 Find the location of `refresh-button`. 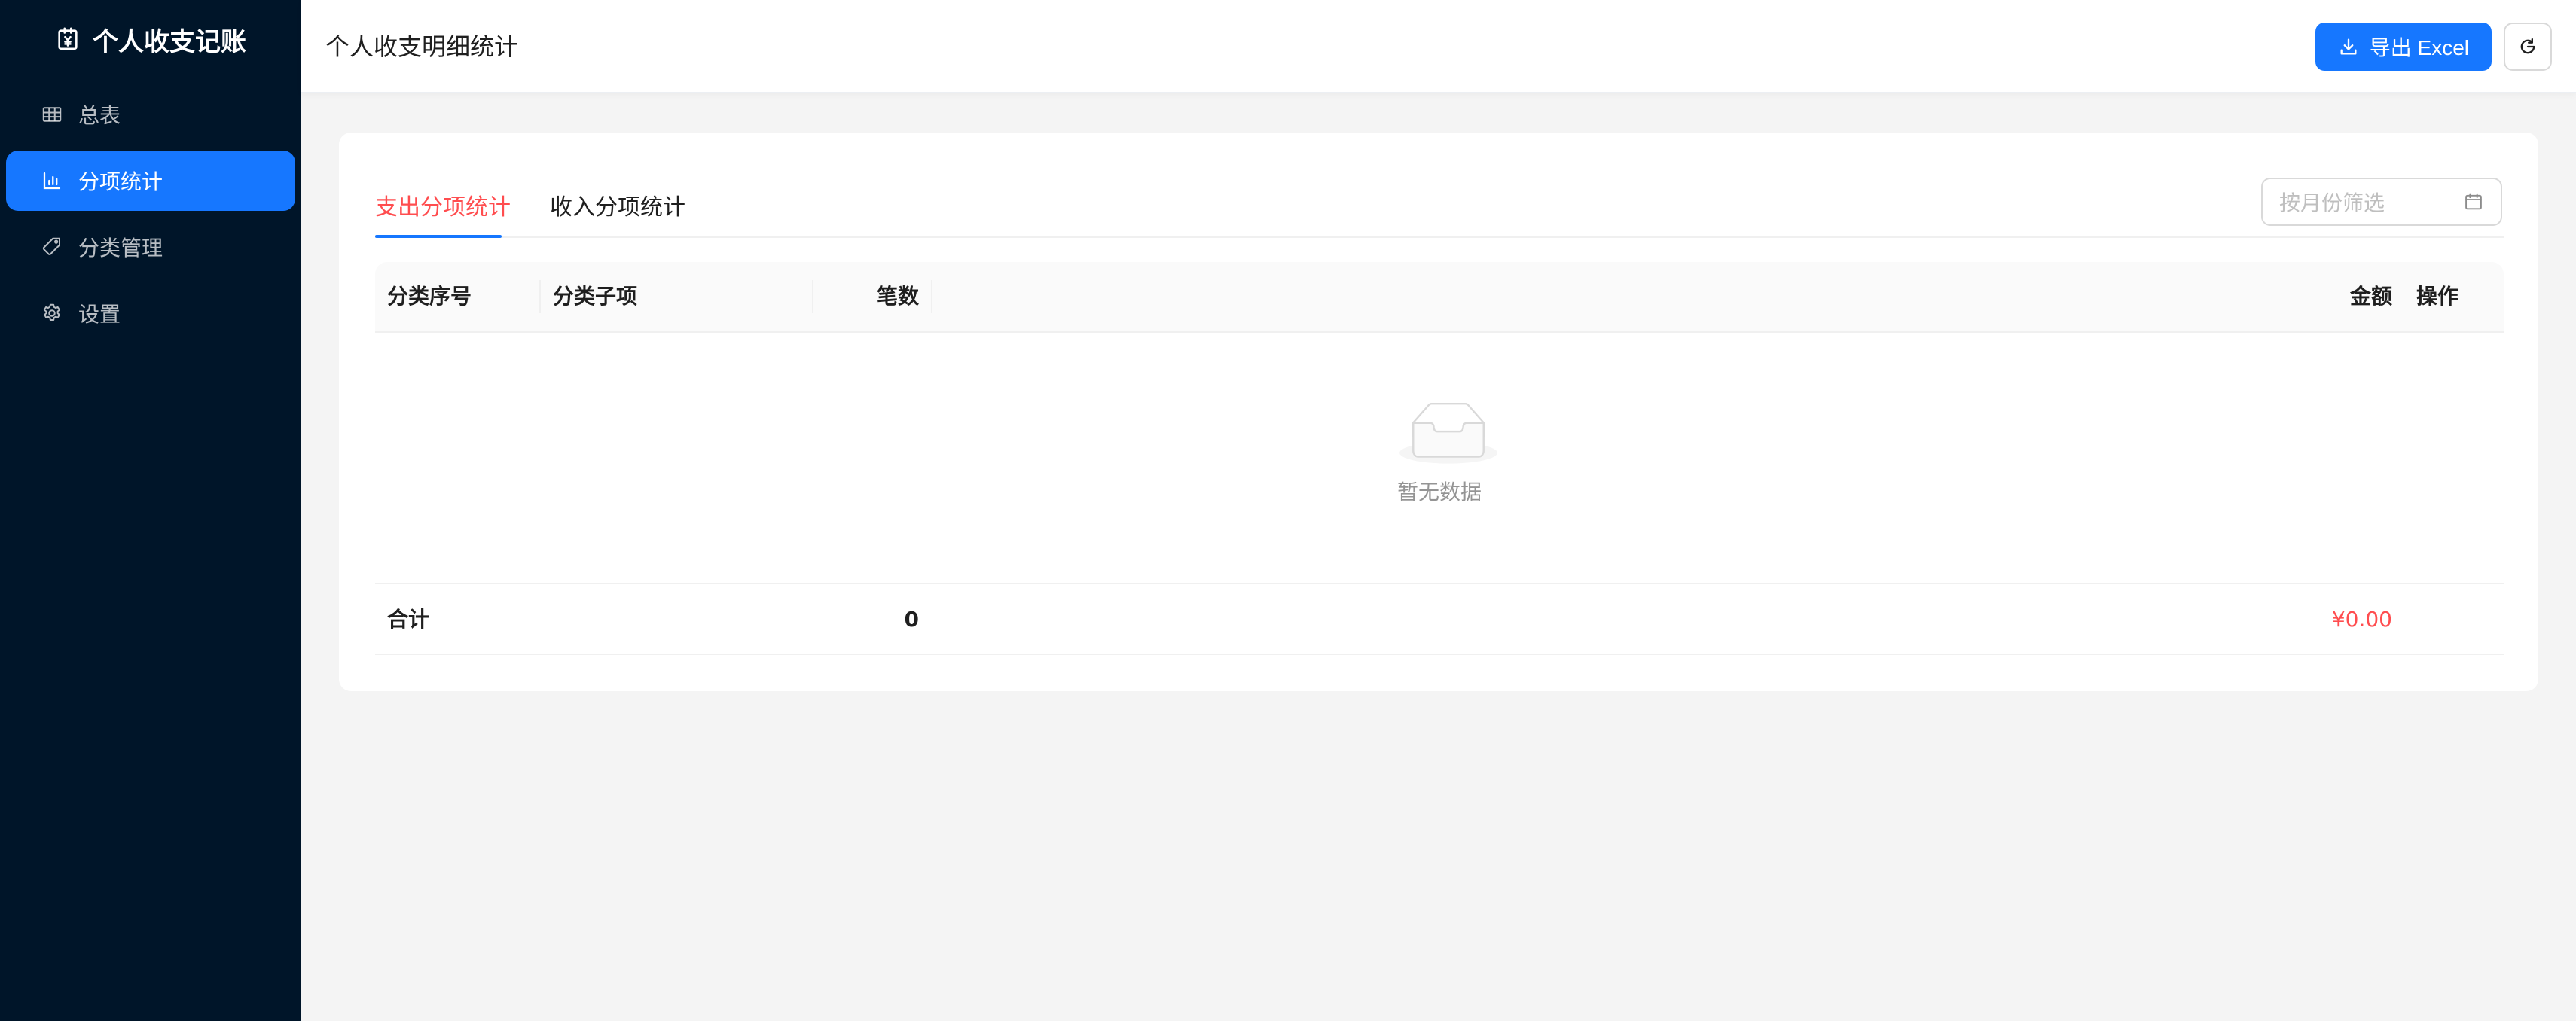

refresh-button is located at coordinates (2528, 47).